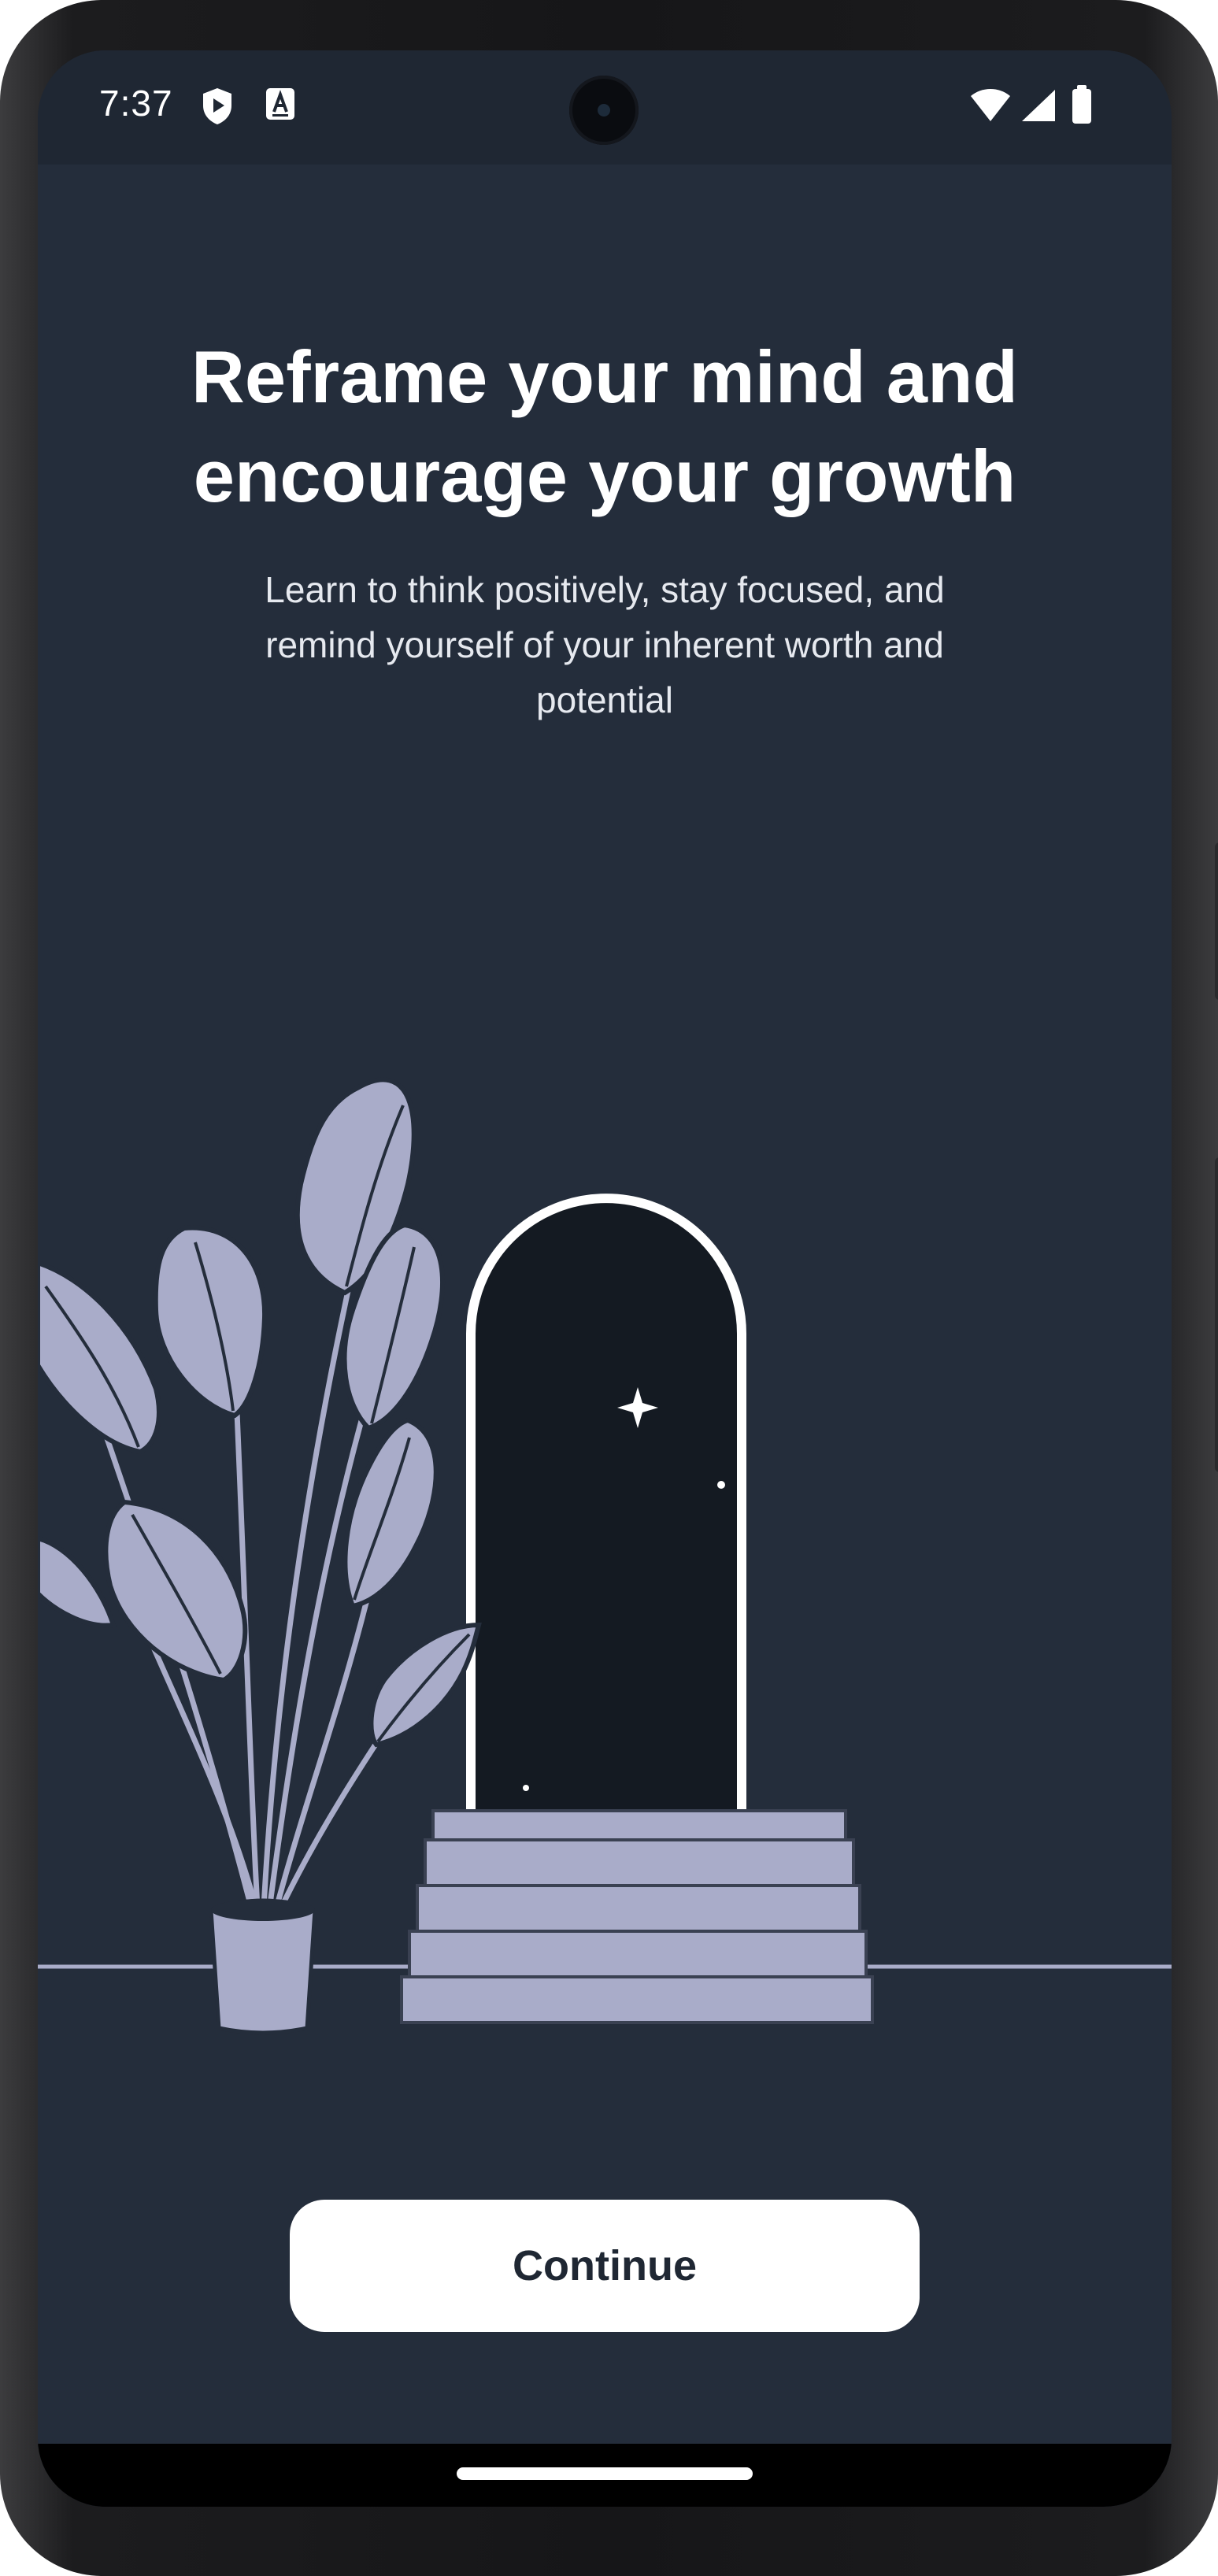 The image size is (1218, 2576). What do you see at coordinates (605, 2266) in the screenshot?
I see `continue-button: Continue` at bounding box center [605, 2266].